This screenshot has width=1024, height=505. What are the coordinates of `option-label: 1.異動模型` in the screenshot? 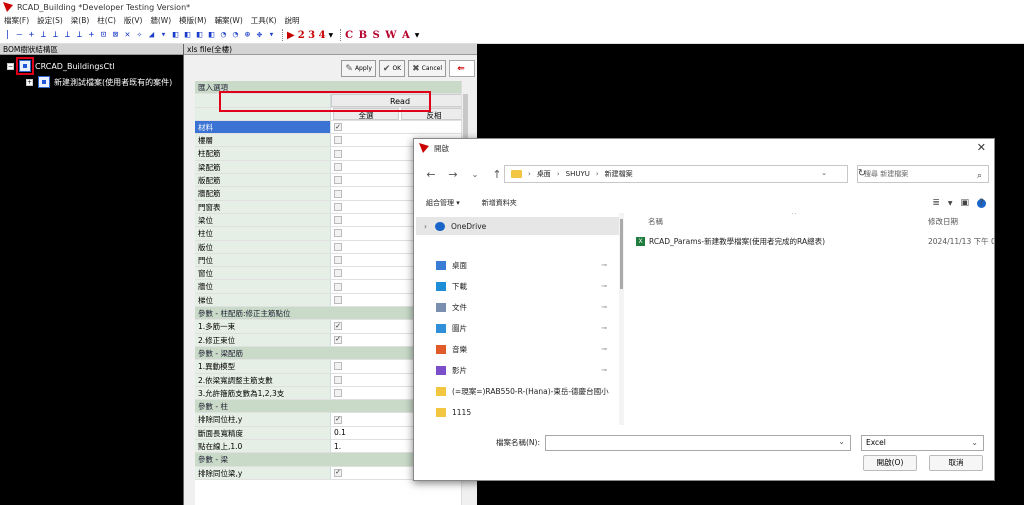 It's located at (263, 366).